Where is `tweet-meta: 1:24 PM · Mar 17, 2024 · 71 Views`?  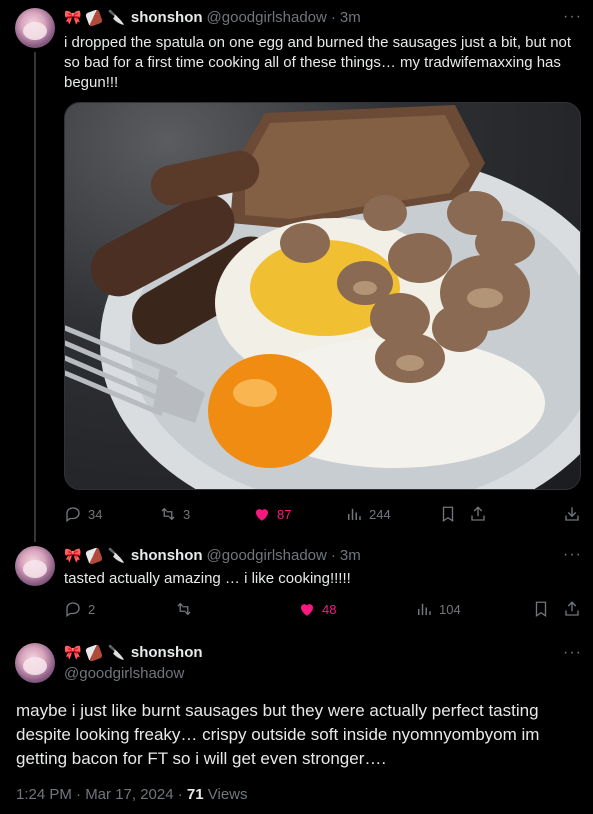 tweet-meta: 1:24 PM · Mar 17, 2024 · 71 Views is located at coordinates (132, 794).